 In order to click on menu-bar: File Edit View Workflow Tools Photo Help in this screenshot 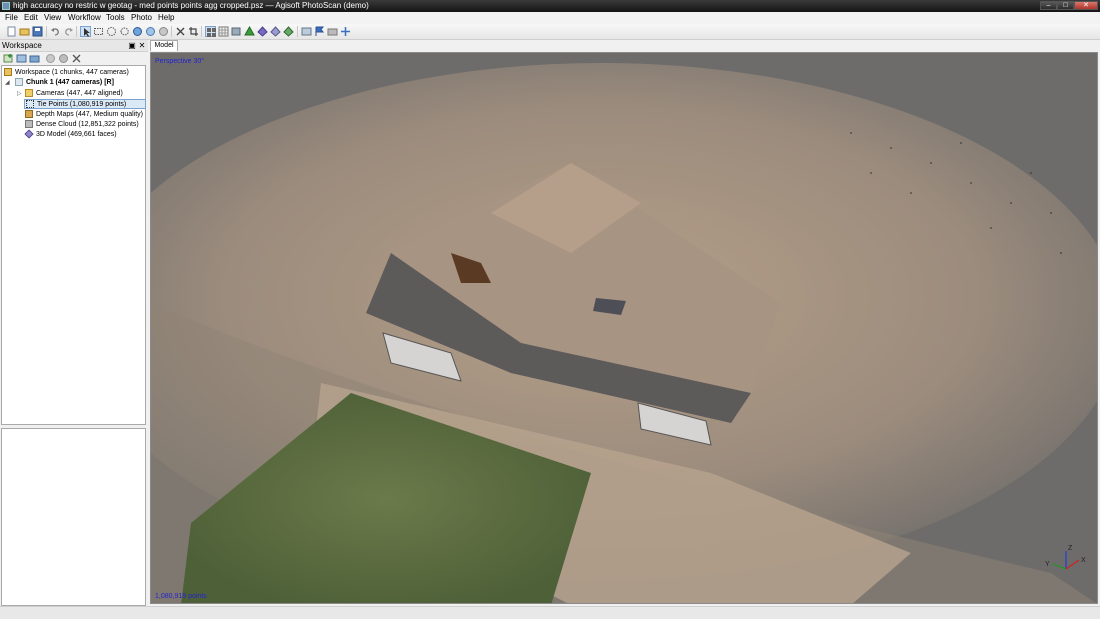, I will do `click(550, 18)`.